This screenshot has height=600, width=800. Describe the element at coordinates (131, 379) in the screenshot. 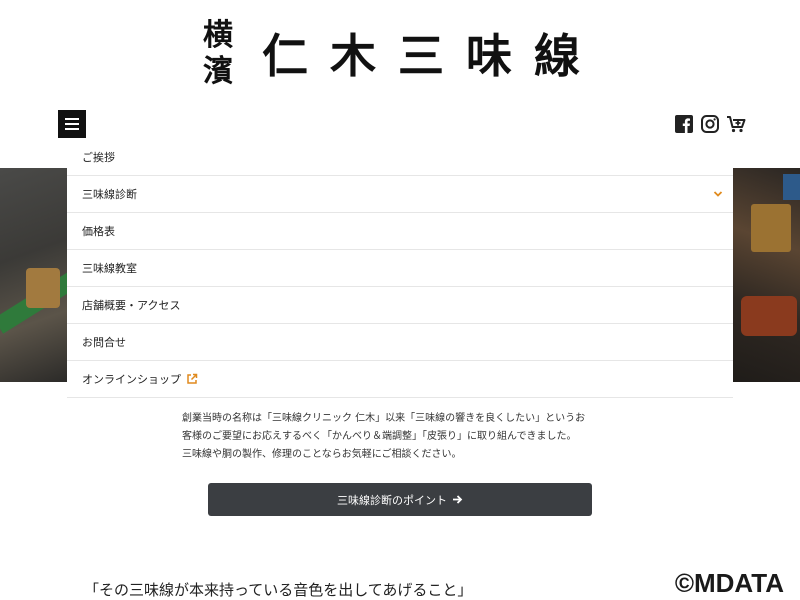

I see `menu-item-label: オンラインショップ` at that location.